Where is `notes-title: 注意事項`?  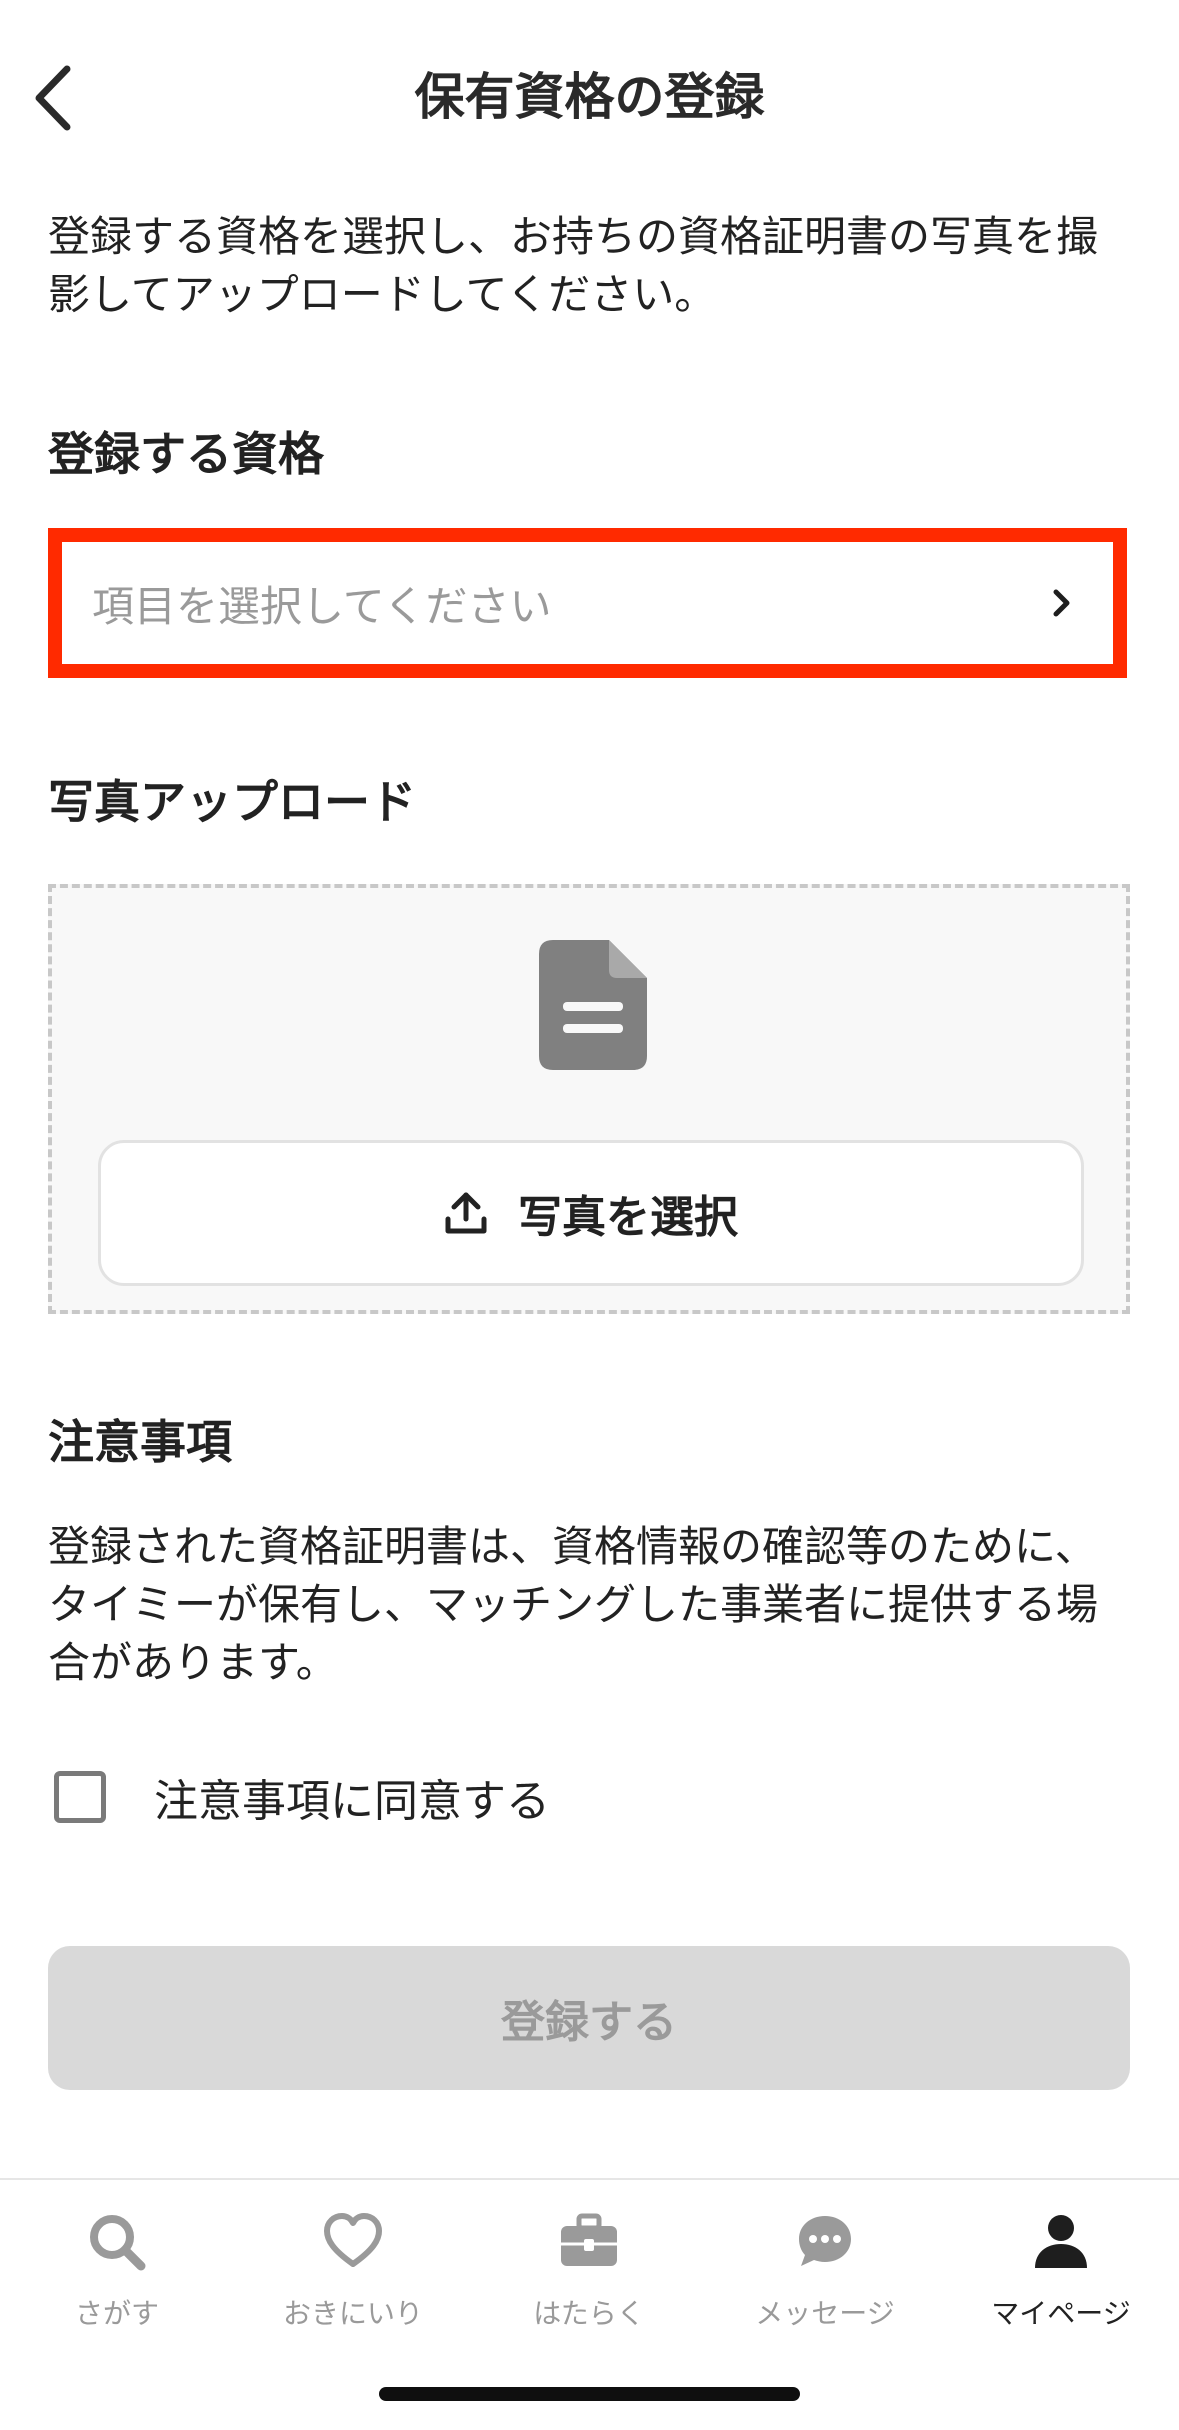
notes-title: 注意事項 is located at coordinates (140, 1442).